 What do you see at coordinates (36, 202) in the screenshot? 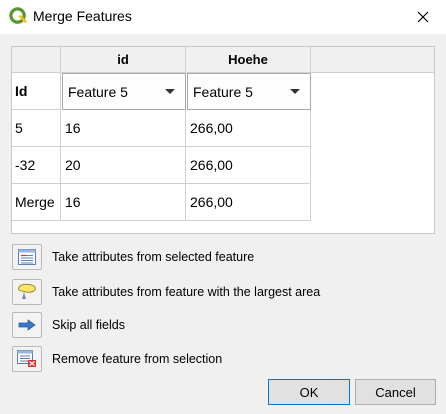
I see `row-header-merge: Merge` at bounding box center [36, 202].